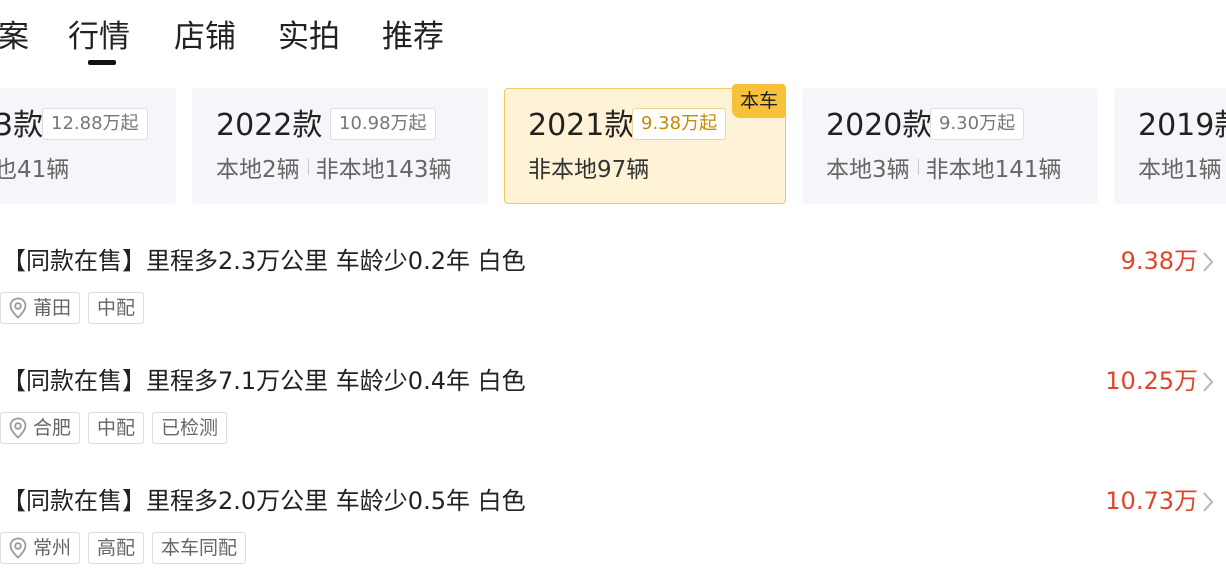 The height and width of the screenshot is (578, 1226). I want to click on year-card: 2020款 9.30万起 本地3辆 非本地141辆, so click(950, 146).